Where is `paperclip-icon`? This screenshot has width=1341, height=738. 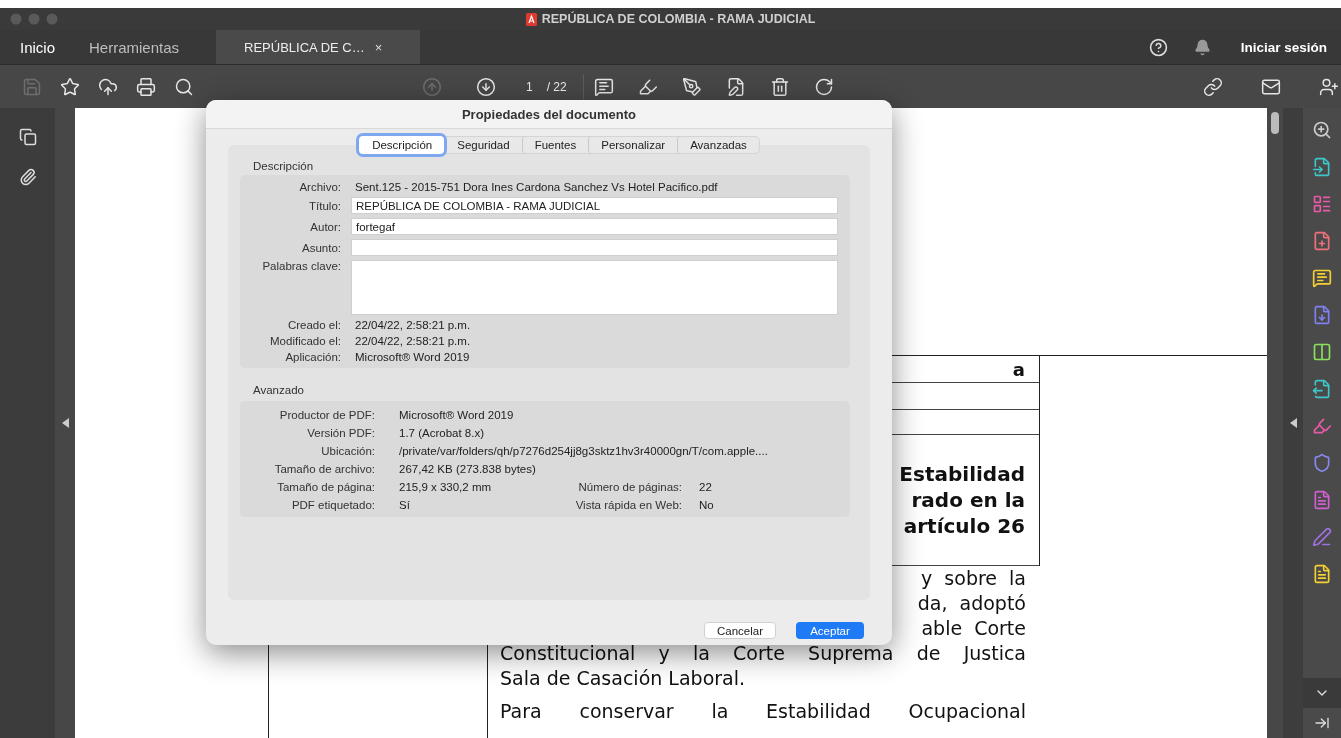
paperclip-icon is located at coordinates (27, 177).